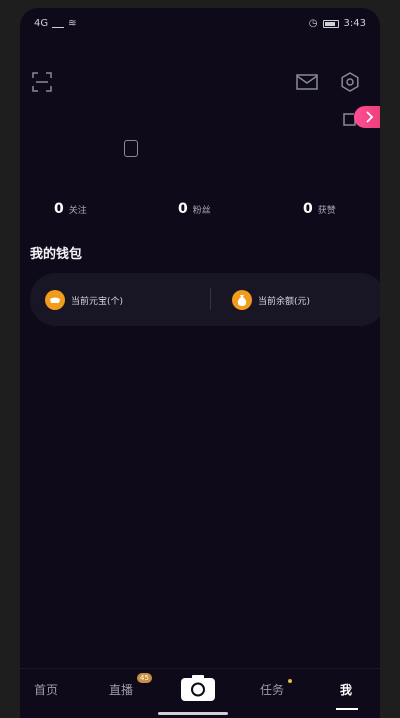 This screenshot has height=718, width=400. I want to click on stat-likes: 0 获赞, so click(319, 209).